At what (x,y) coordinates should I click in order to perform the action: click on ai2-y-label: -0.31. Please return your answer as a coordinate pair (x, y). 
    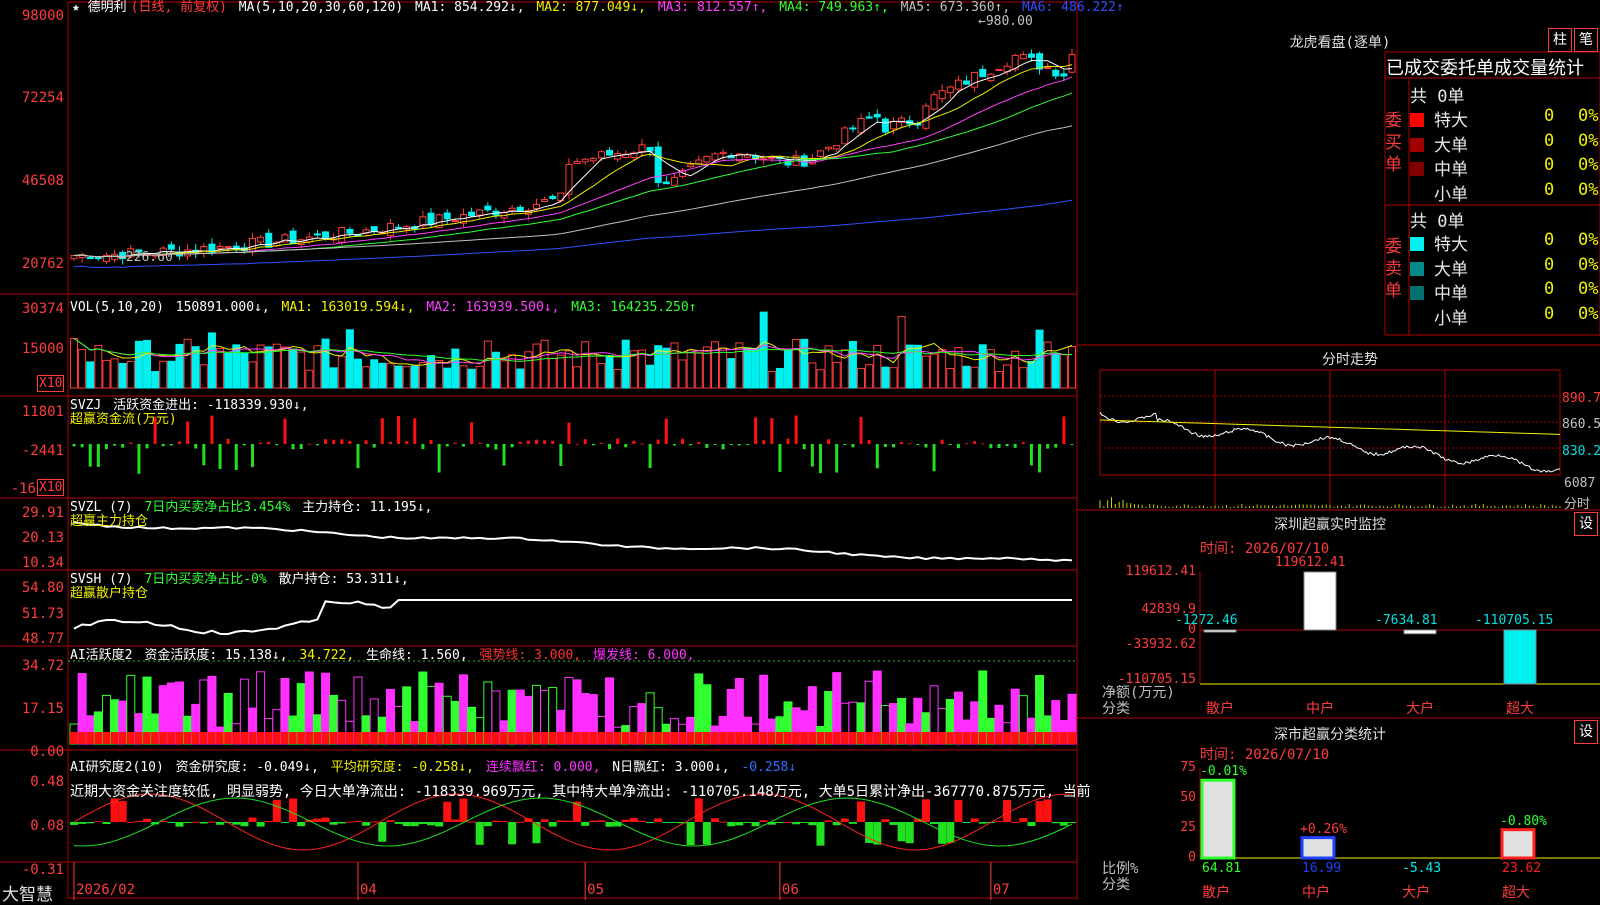
    Looking at the image, I should click on (42, 870).